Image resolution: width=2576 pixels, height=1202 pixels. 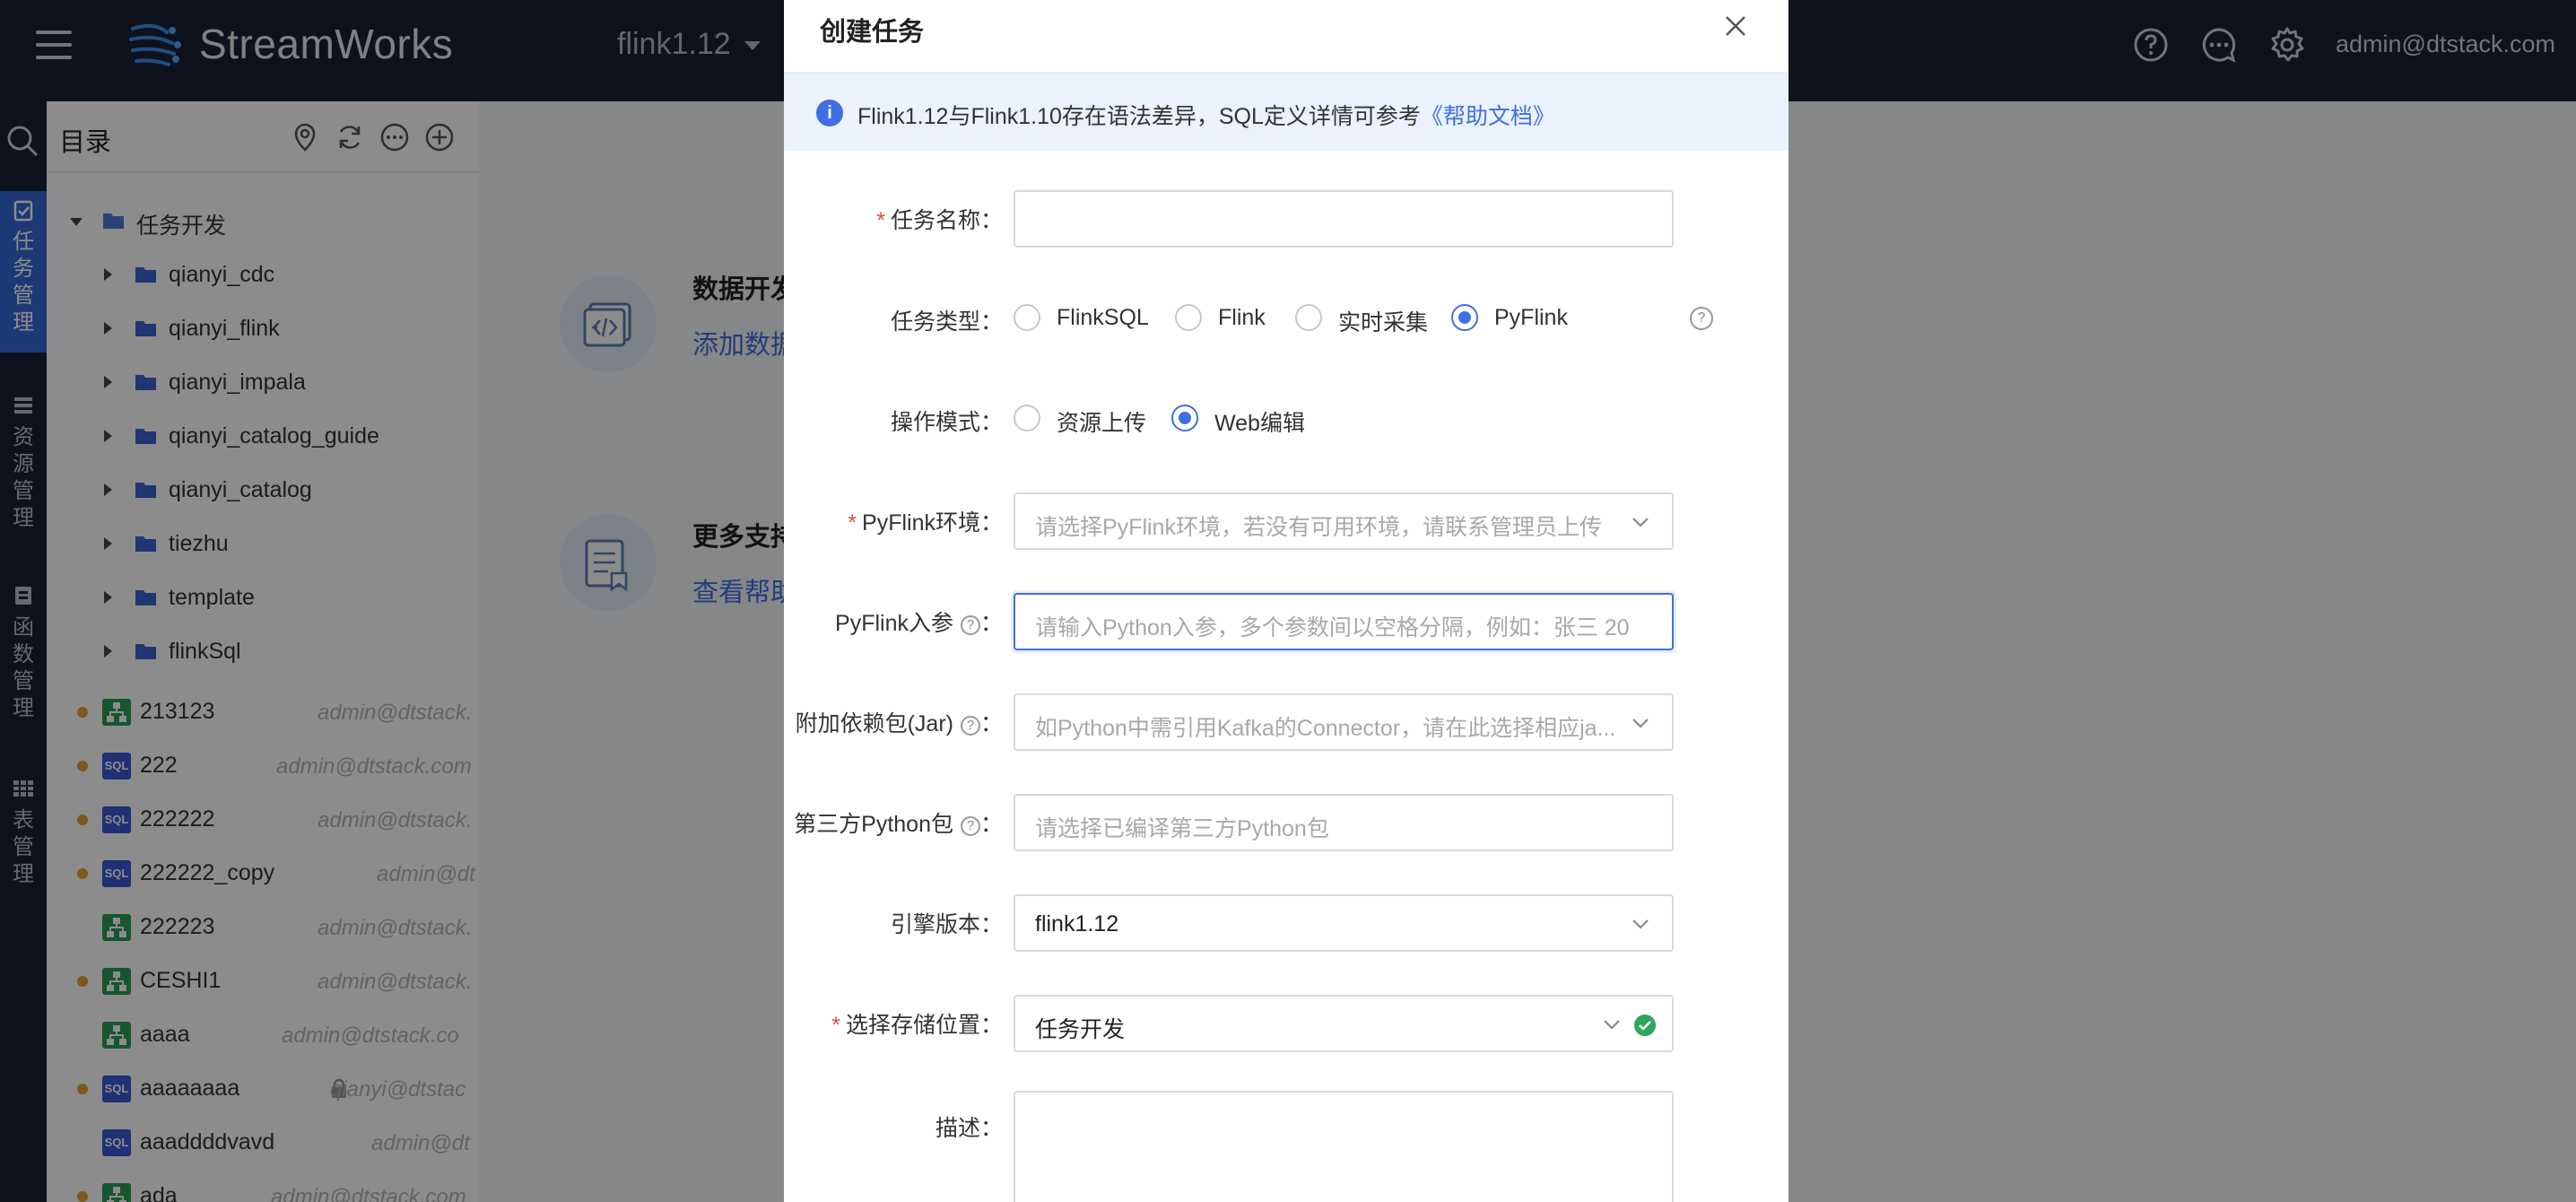 I want to click on storage-location-label: * 选择存储位置：, so click(x=917, y=1025).